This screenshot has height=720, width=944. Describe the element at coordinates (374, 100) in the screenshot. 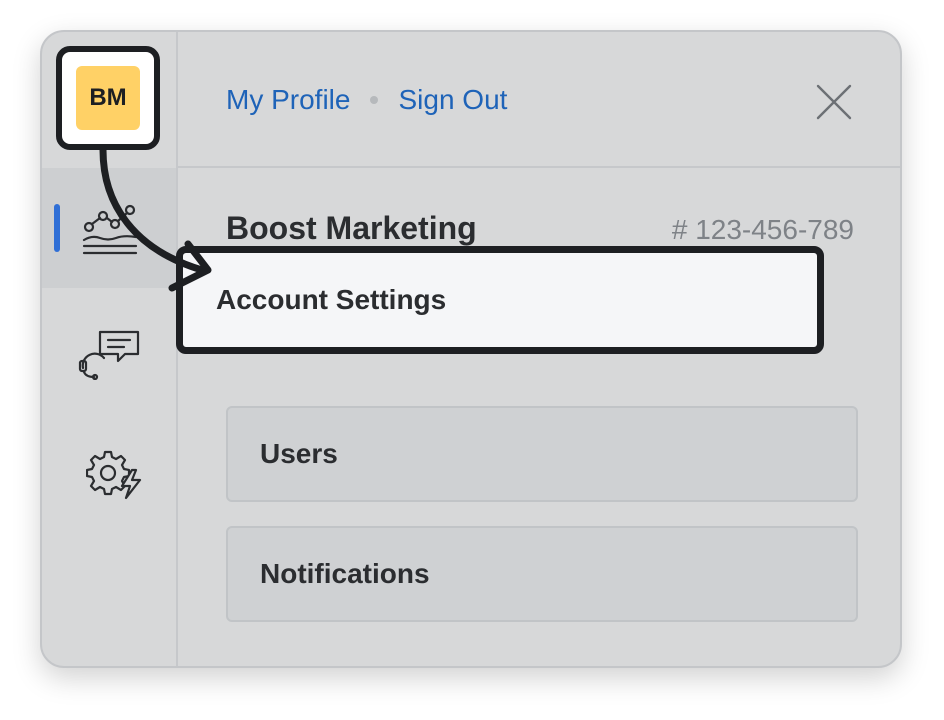

I see `link-separator` at that location.